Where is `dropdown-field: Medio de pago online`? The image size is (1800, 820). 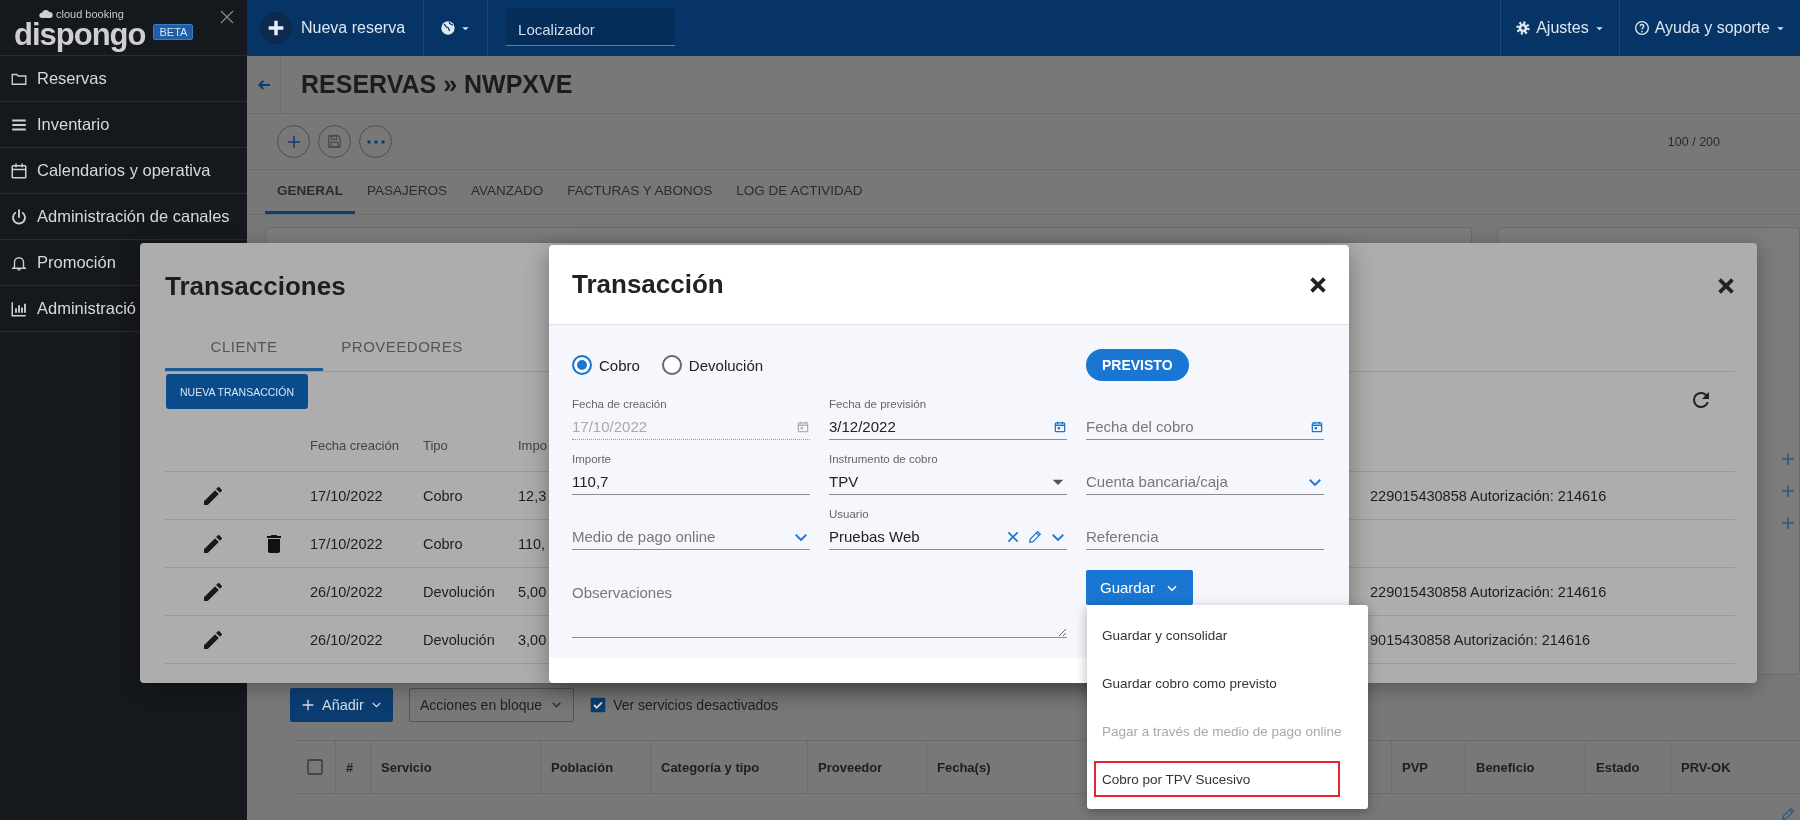 dropdown-field: Medio de pago online is located at coordinates (679, 536).